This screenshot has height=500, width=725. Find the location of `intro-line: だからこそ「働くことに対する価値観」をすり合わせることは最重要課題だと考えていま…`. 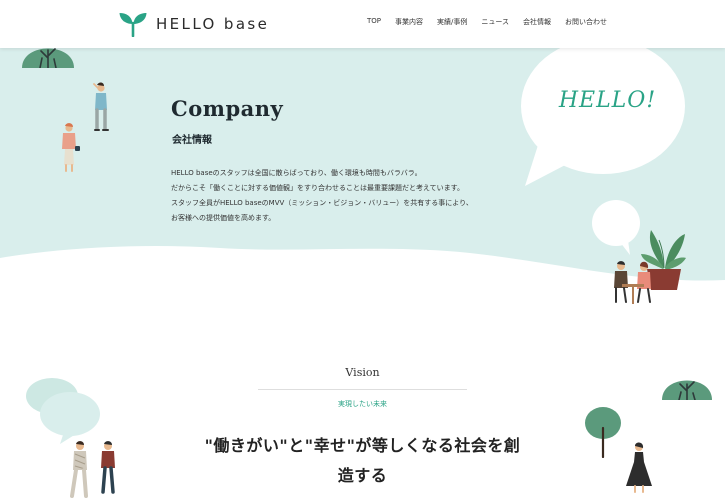

intro-line: だからこそ「働くことに対する価値観」をすり合わせることは最重要課題だと考えていま… is located at coordinates (317, 188).